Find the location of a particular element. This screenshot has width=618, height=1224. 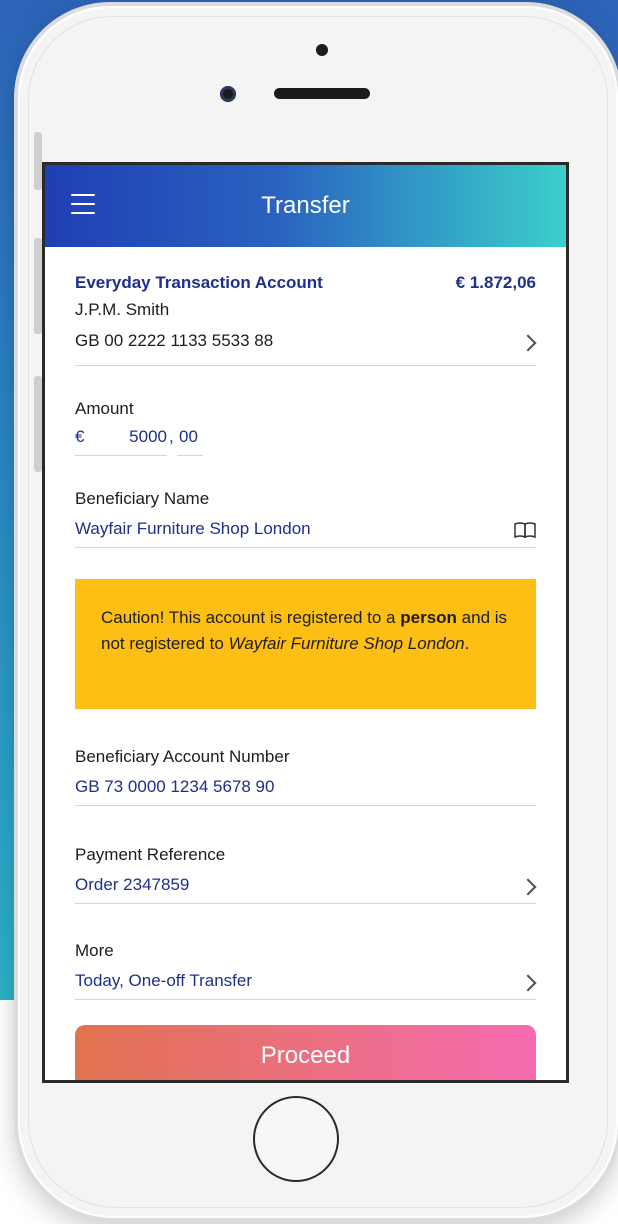

more-value: Today, One-off Transfer is located at coordinates (164, 980).